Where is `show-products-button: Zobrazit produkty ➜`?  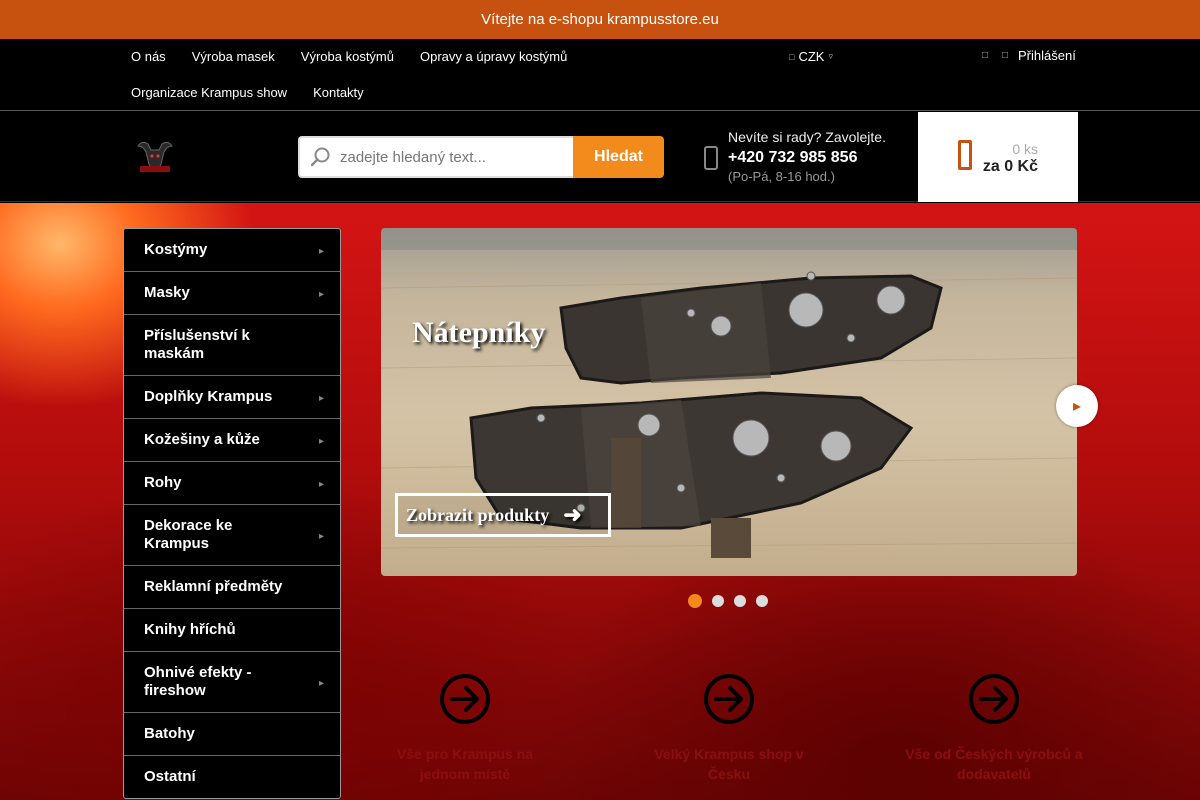 show-products-button: Zobrazit produkty ➜ is located at coordinates (503, 515).